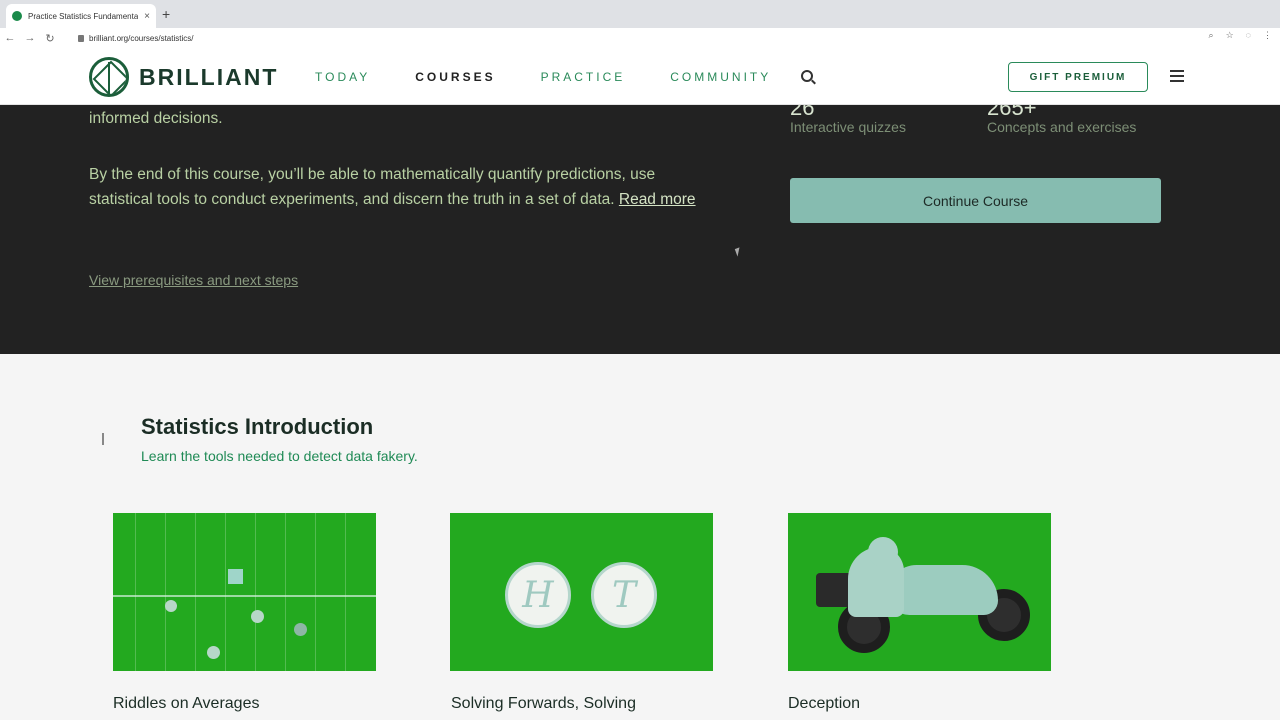 This screenshot has width=1280, height=720. I want to click on brilliant-favicon-icon, so click(17, 16).